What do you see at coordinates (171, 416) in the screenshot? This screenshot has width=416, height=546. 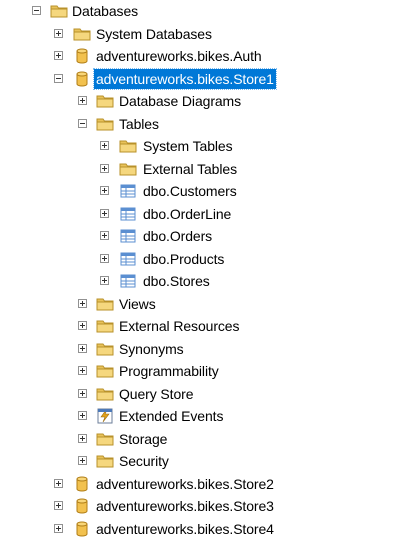 I see `node-label: Extended Events` at bounding box center [171, 416].